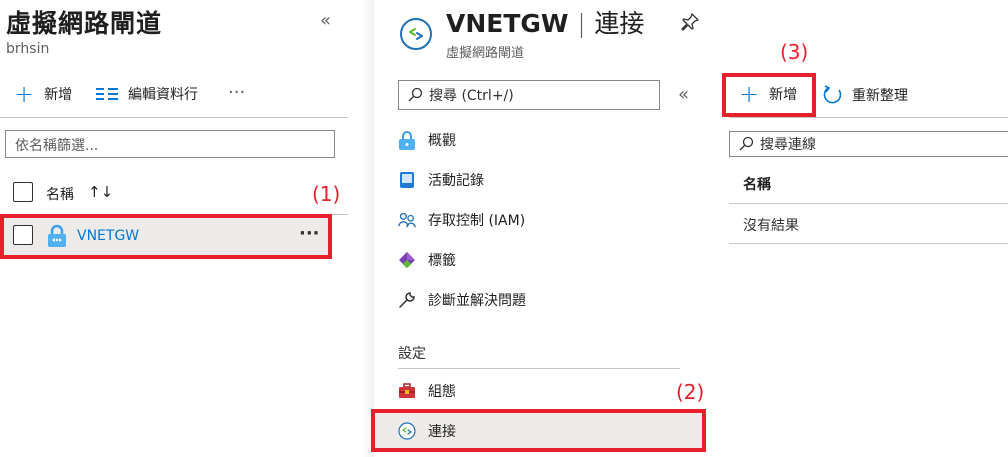  Describe the element at coordinates (326, 194) in the screenshot. I see `annotation-label-1: (1)` at that location.